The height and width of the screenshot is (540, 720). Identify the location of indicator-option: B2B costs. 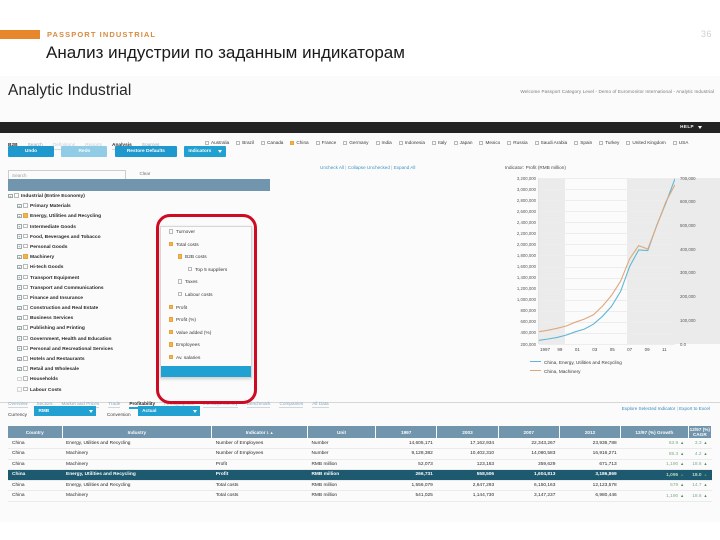
(206, 258).